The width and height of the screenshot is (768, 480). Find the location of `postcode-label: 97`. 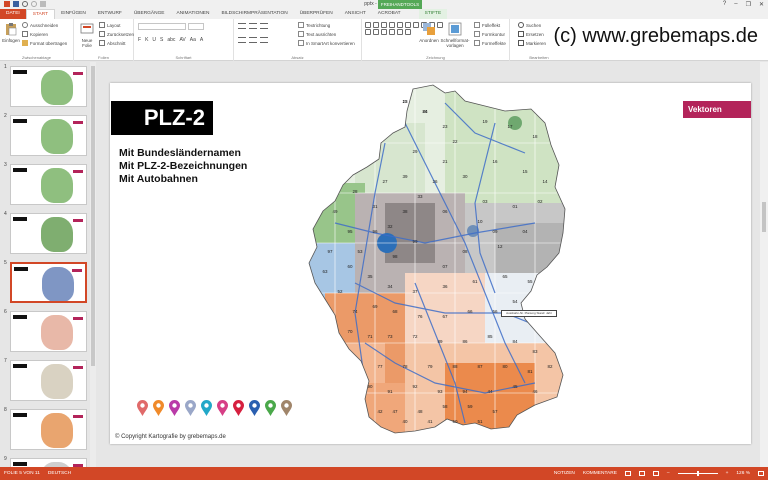

postcode-label: 97 is located at coordinates (330, 251).